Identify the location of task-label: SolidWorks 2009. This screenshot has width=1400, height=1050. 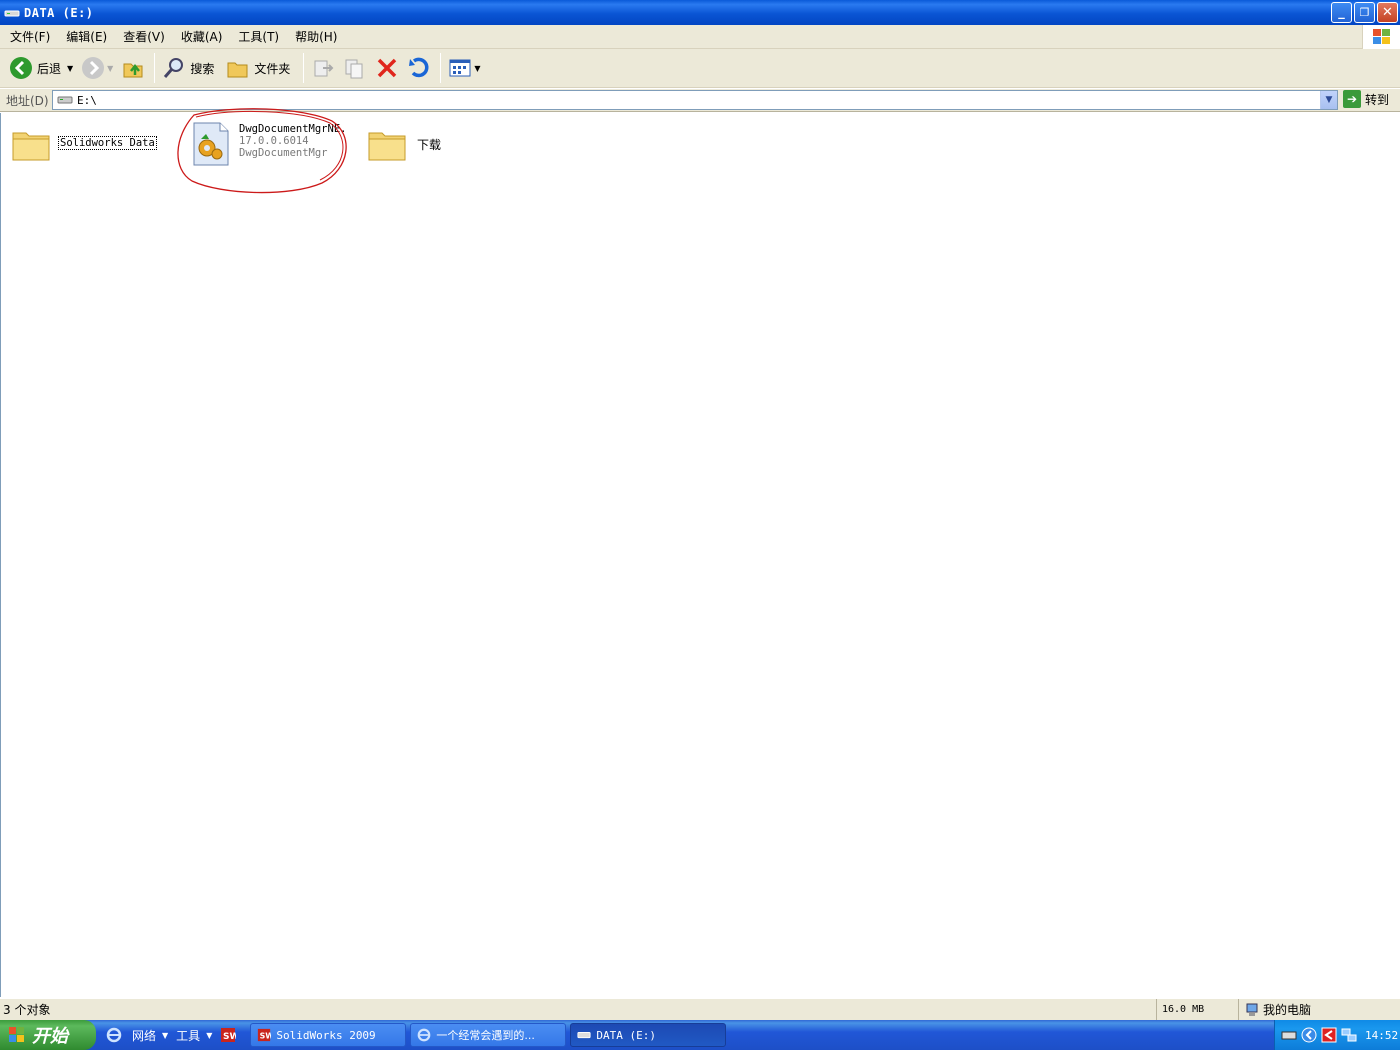
(326, 1035).